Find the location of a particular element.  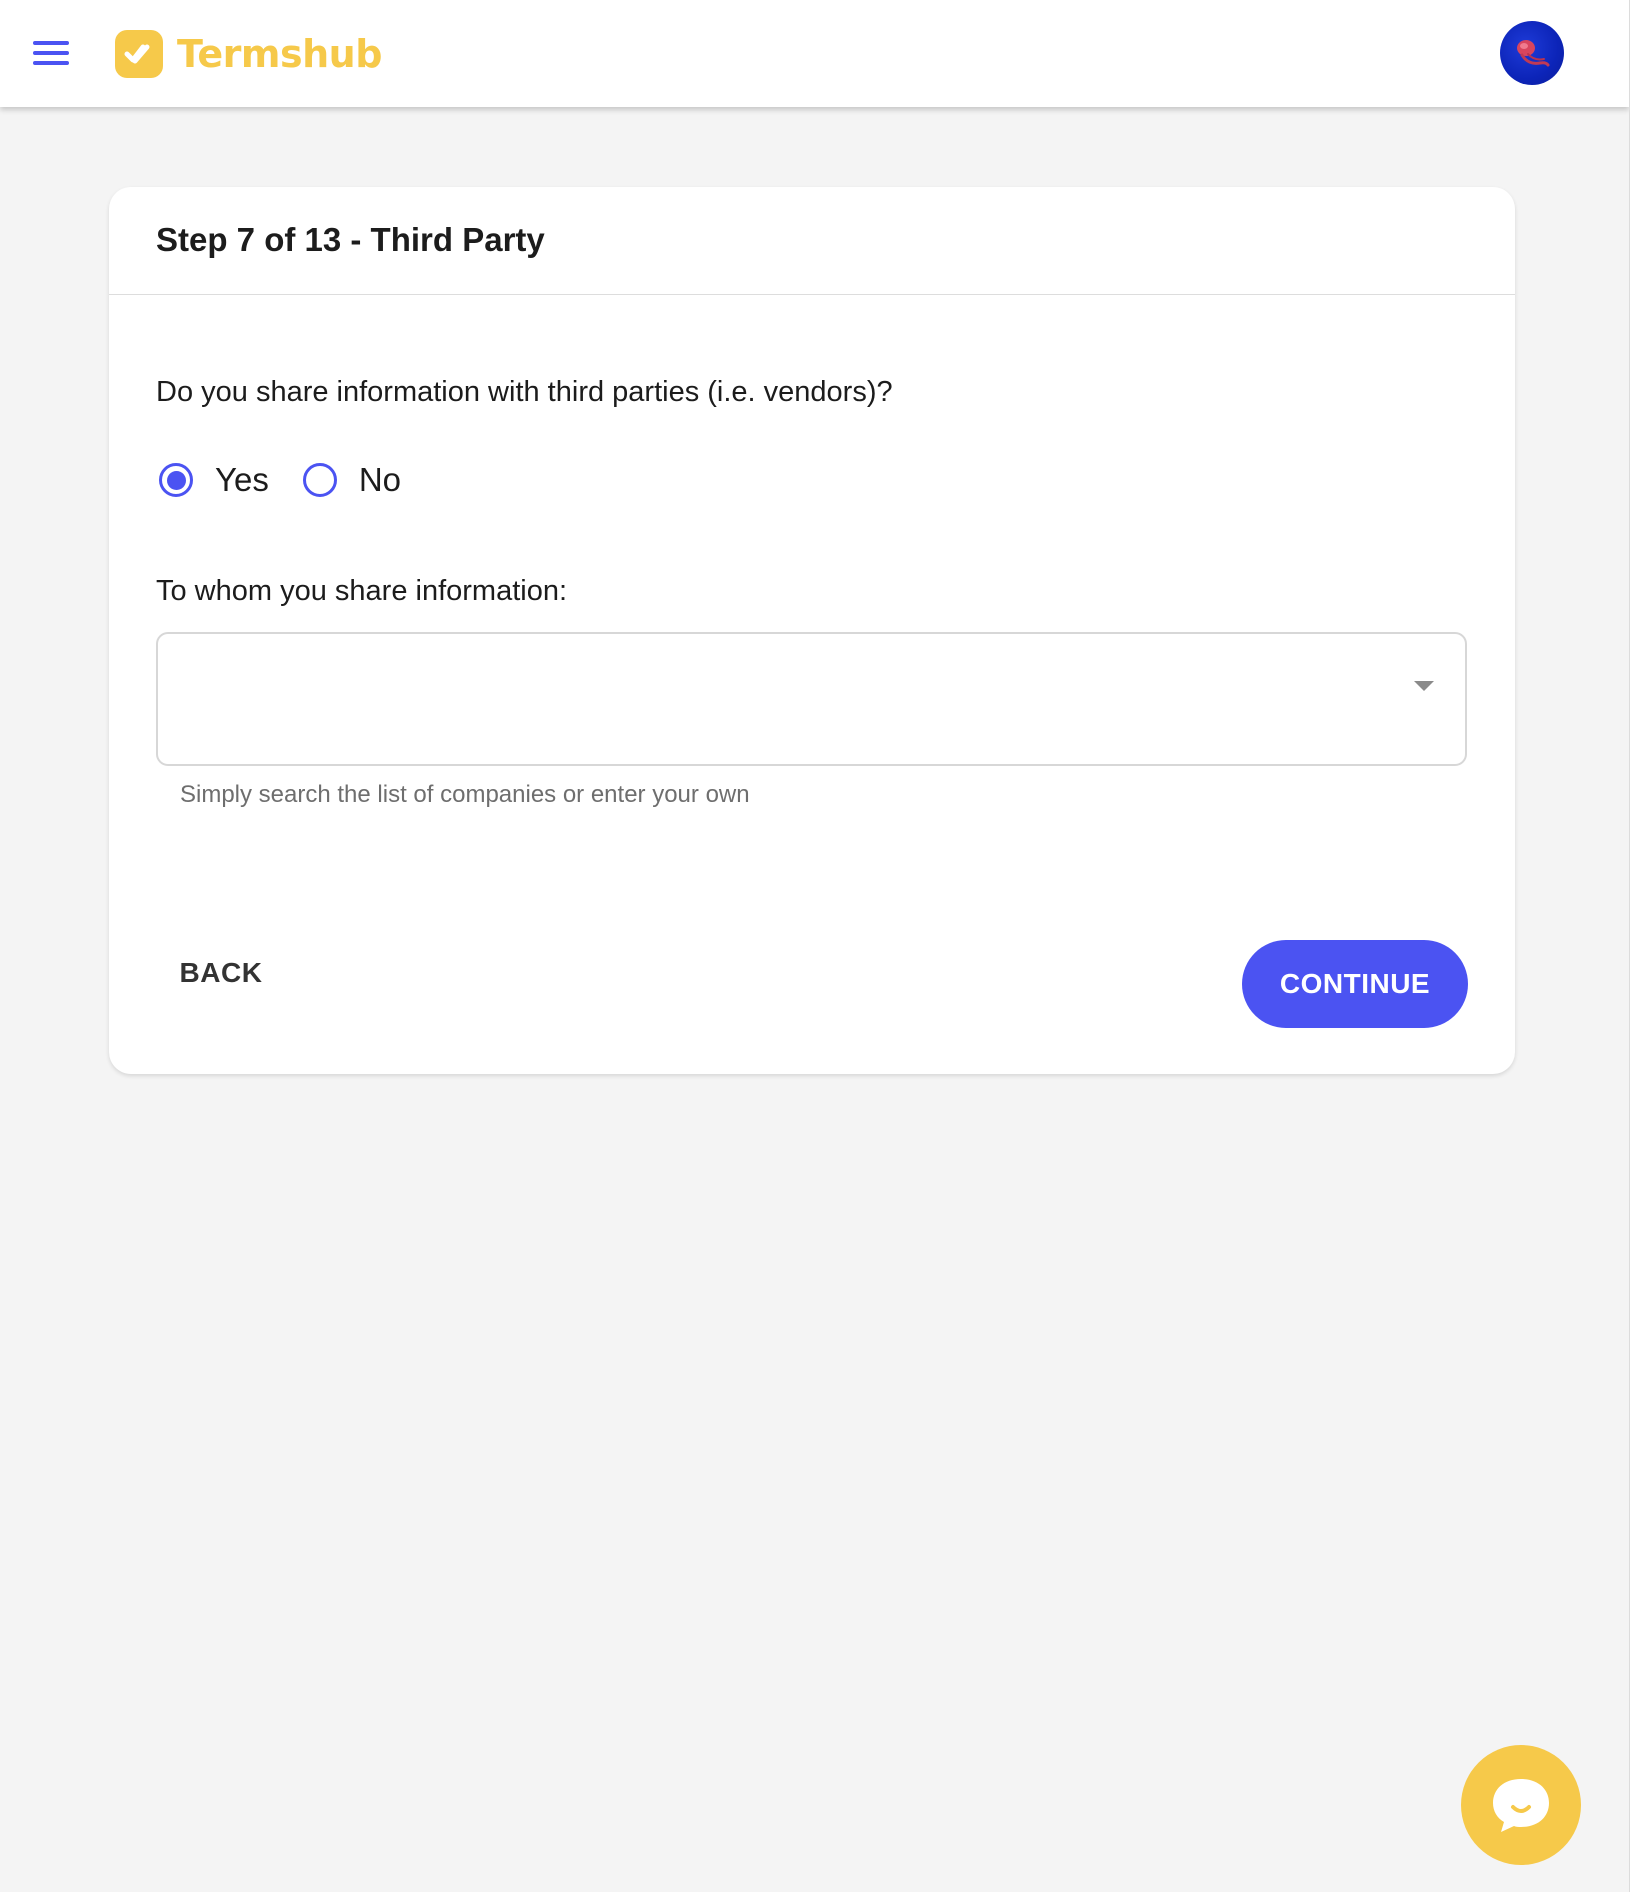

company-autocomplete is located at coordinates (811, 699).